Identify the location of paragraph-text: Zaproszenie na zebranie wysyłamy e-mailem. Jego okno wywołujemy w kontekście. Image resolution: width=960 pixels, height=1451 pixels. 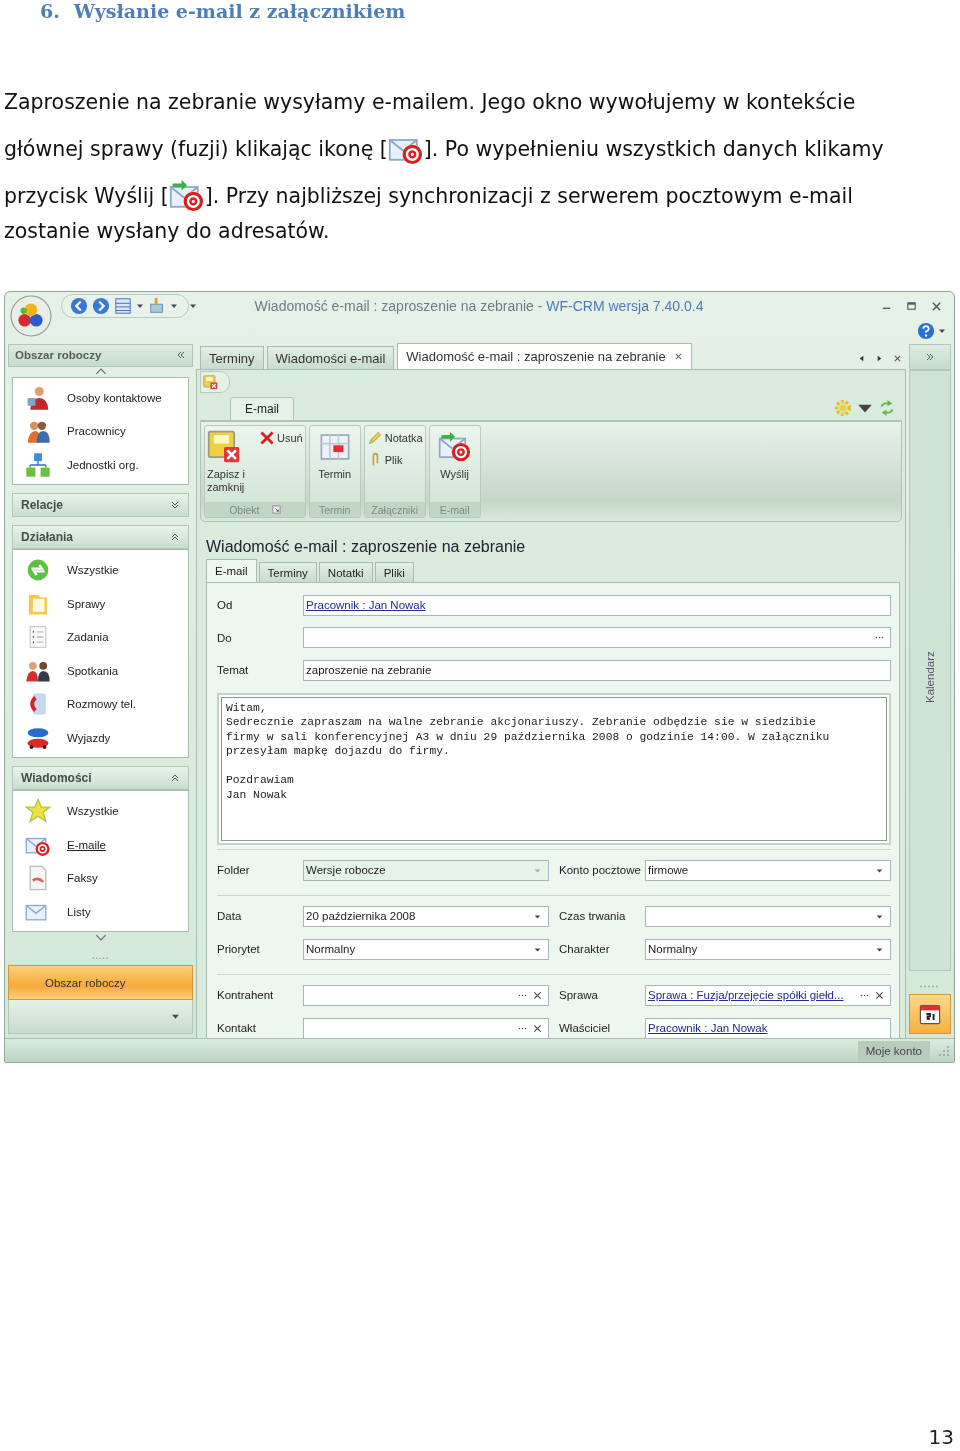
(430, 101).